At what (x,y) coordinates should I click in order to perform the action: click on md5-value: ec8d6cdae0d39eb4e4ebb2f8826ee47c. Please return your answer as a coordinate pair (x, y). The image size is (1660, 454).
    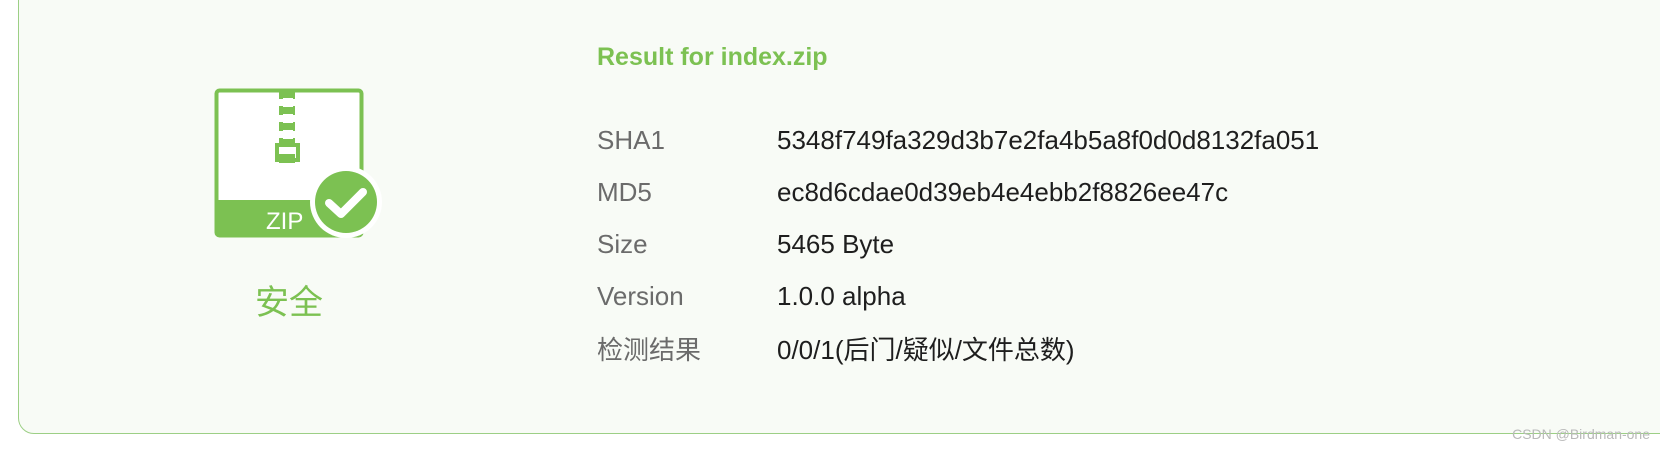
    Looking at the image, I should click on (1003, 191).